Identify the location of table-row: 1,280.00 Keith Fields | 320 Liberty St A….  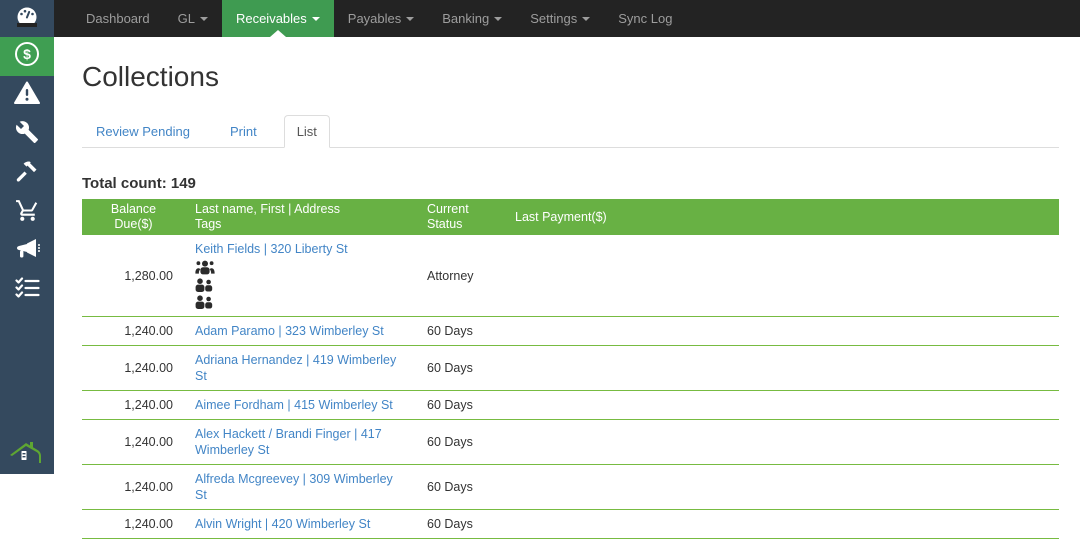
(570, 276).